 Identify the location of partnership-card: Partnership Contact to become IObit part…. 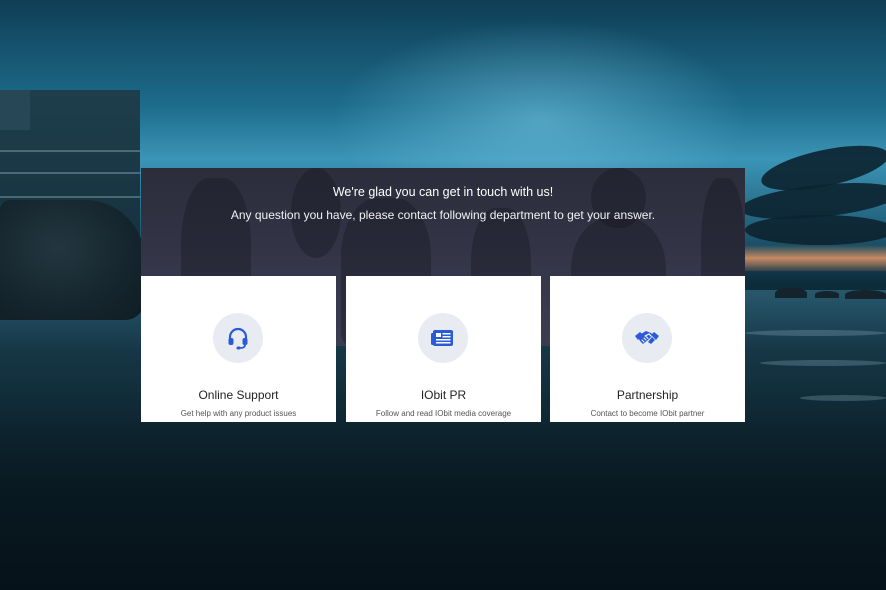
(647, 349).